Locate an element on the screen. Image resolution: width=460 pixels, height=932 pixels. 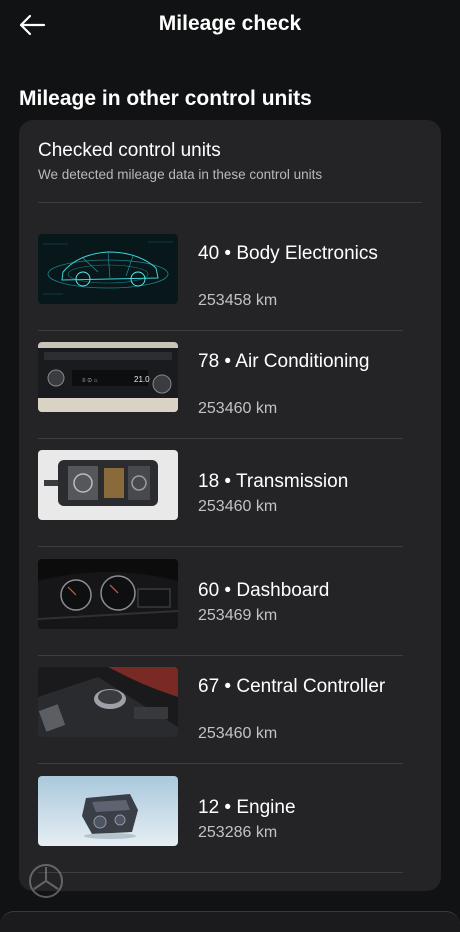
control-unit-item: 18 • Transmission 253460 km is located at coordinates (220, 492).